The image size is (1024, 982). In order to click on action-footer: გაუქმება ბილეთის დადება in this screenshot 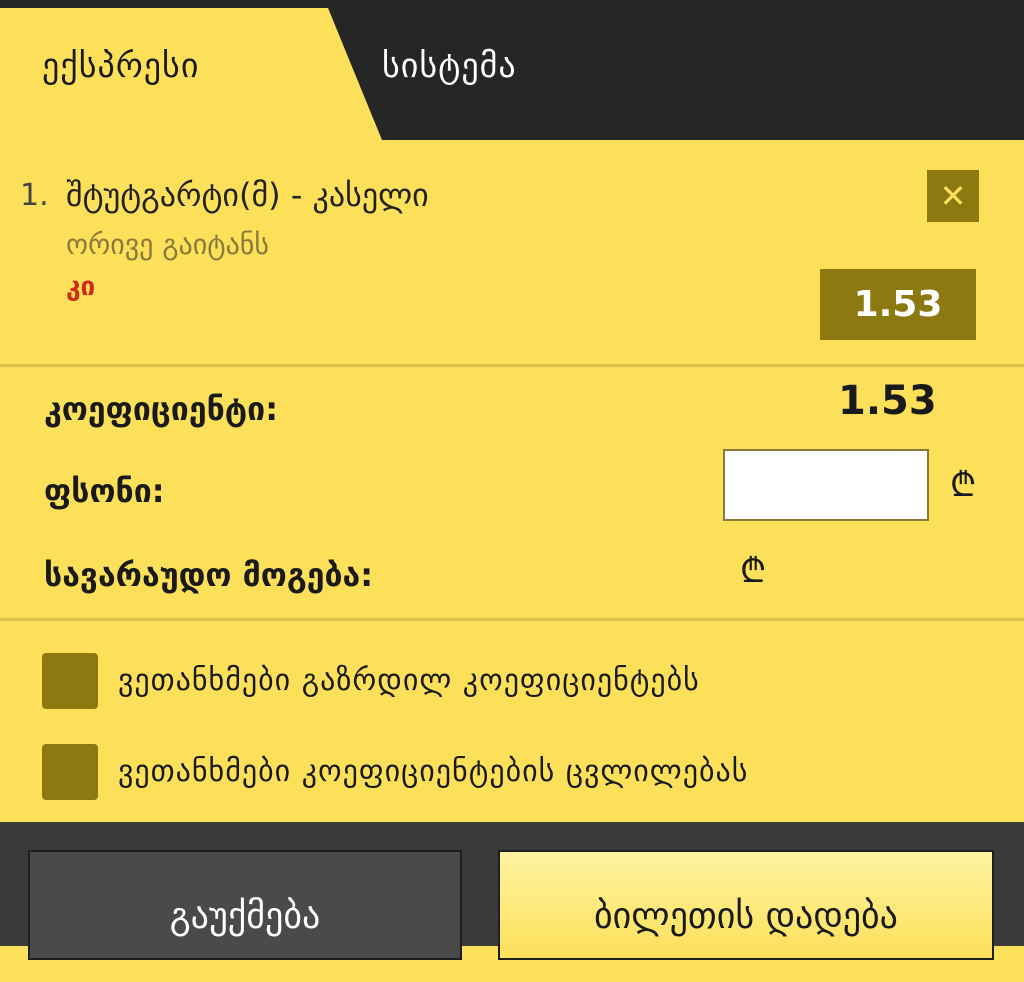, I will do `click(512, 891)`.